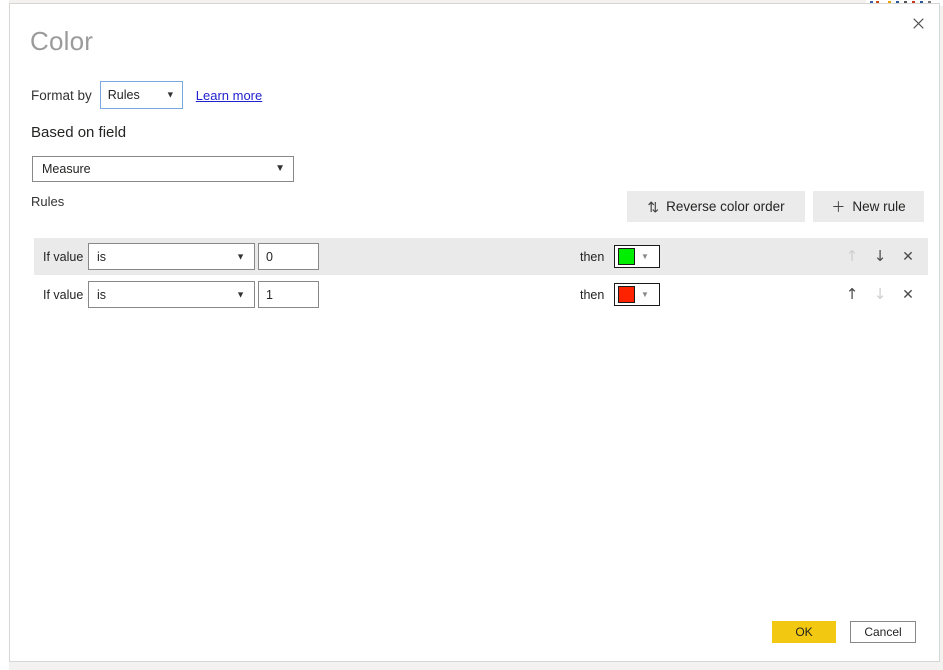 Image resolution: width=943 pixels, height=670 pixels. Describe the element at coordinates (61, 95) in the screenshot. I see `format-by-label: Format by` at that location.